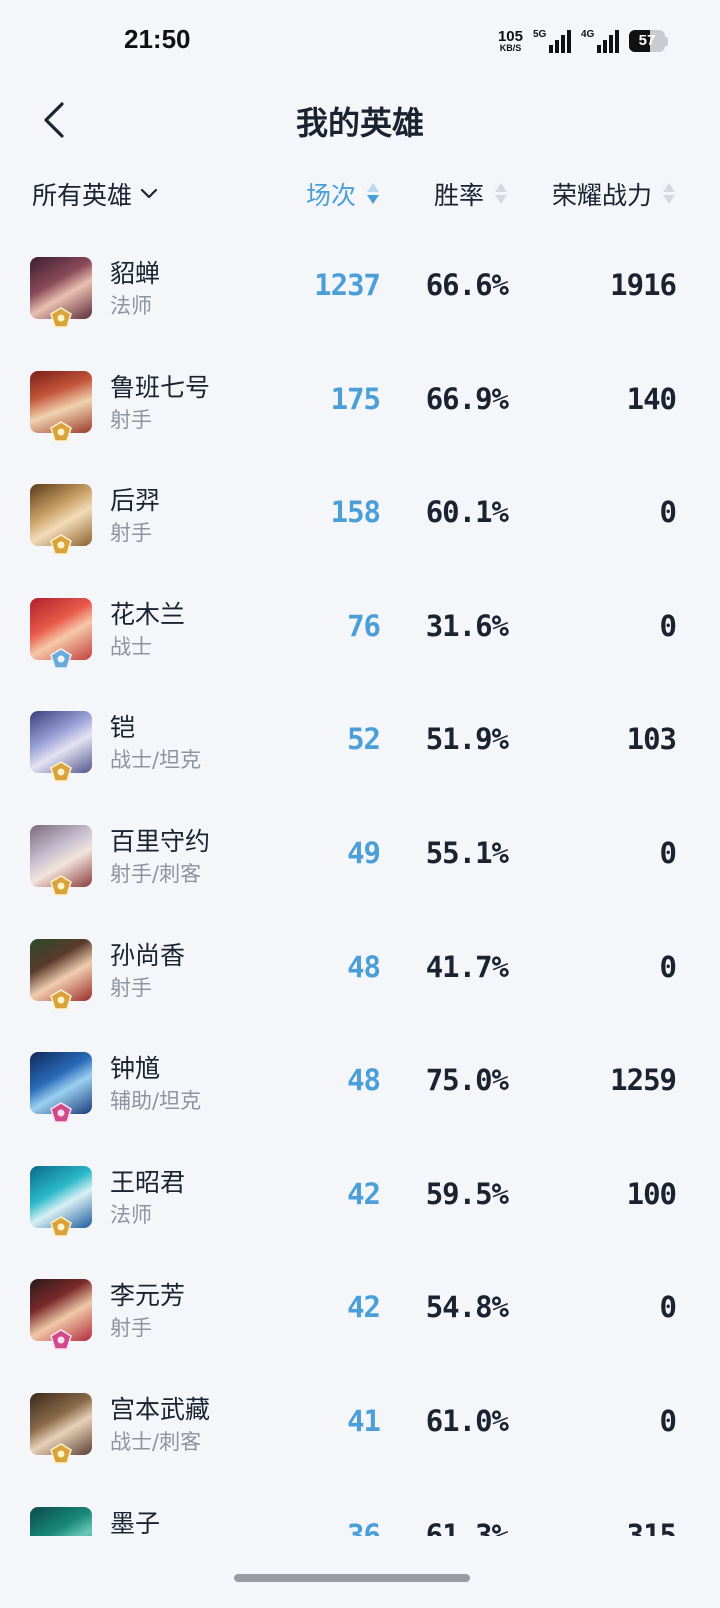  I want to click on hero-games: 1237, so click(347, 285).